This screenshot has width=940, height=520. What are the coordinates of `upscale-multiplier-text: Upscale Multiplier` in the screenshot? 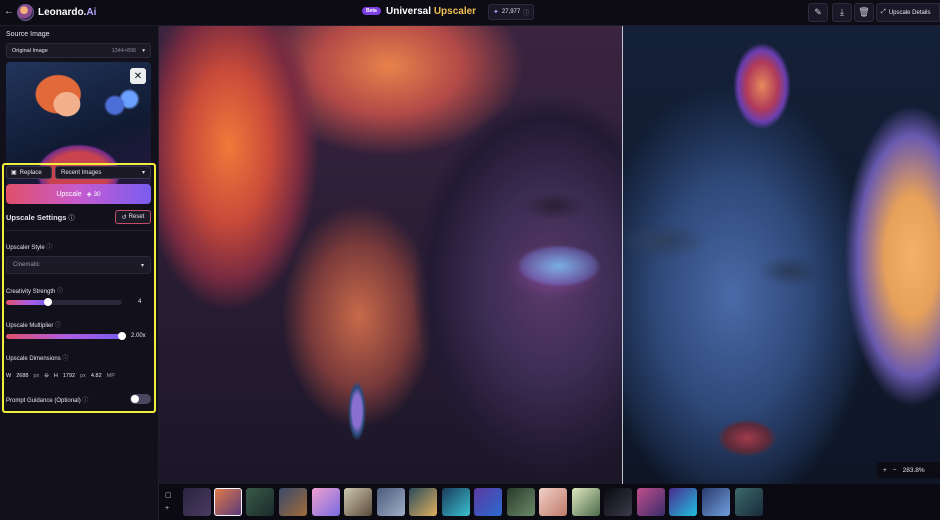 It's located at (30, 326).